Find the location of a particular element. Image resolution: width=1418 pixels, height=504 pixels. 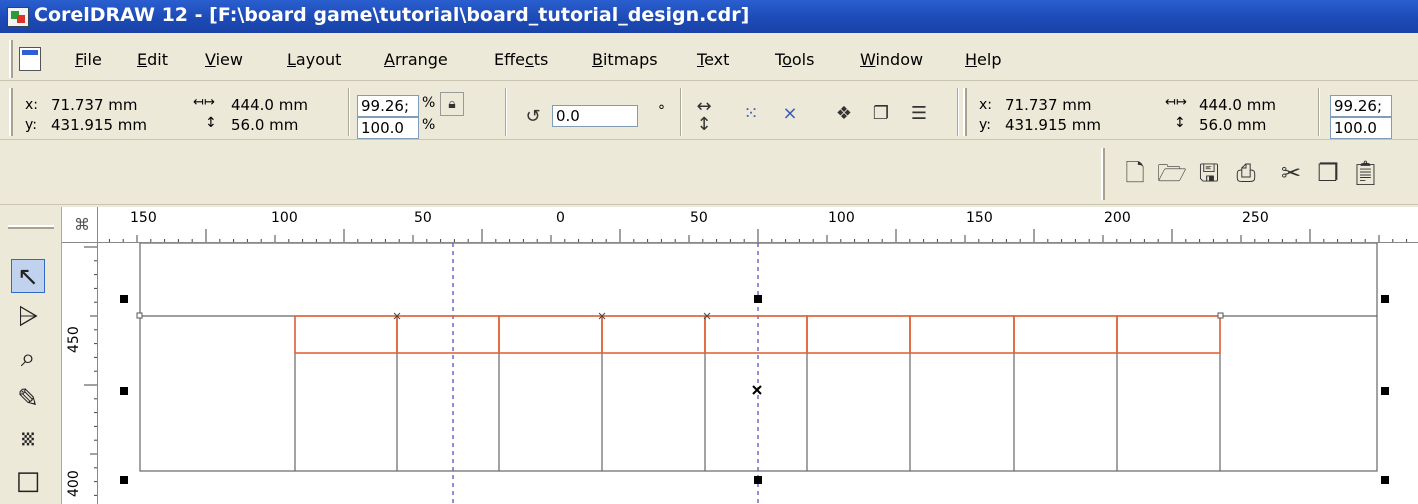

height-field: 56.0 mm is located at coordinates (281, 126).